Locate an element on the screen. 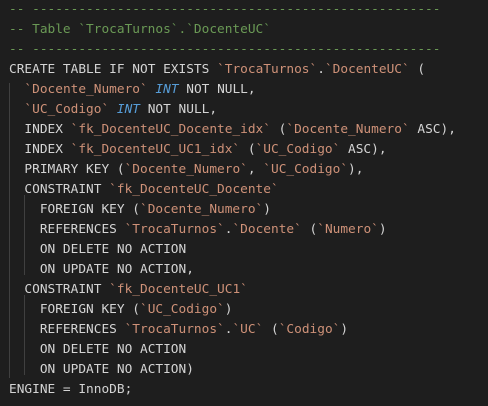 The height and width of the screenshot is (406, 488). code-line: `UC_Codigo` INT NOT NULL, is located at coordinates (113, 110).